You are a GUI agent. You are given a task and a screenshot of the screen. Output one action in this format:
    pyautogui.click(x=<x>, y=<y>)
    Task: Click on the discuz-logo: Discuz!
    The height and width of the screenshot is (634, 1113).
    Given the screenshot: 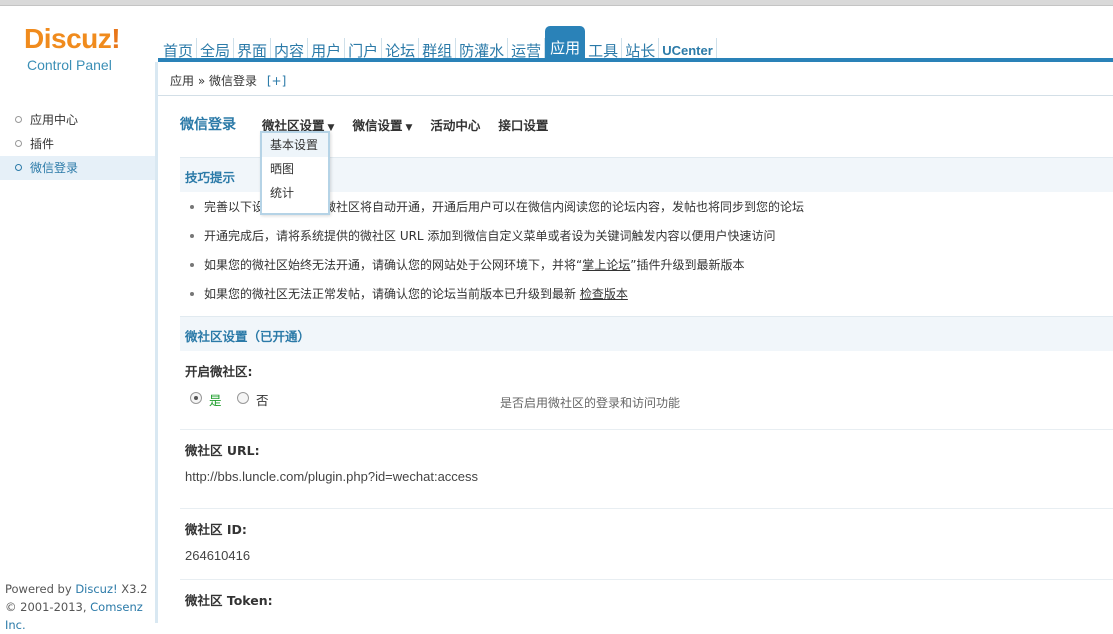 What is the action you would take?
    pyautogui.click(x=72, y=39)
    